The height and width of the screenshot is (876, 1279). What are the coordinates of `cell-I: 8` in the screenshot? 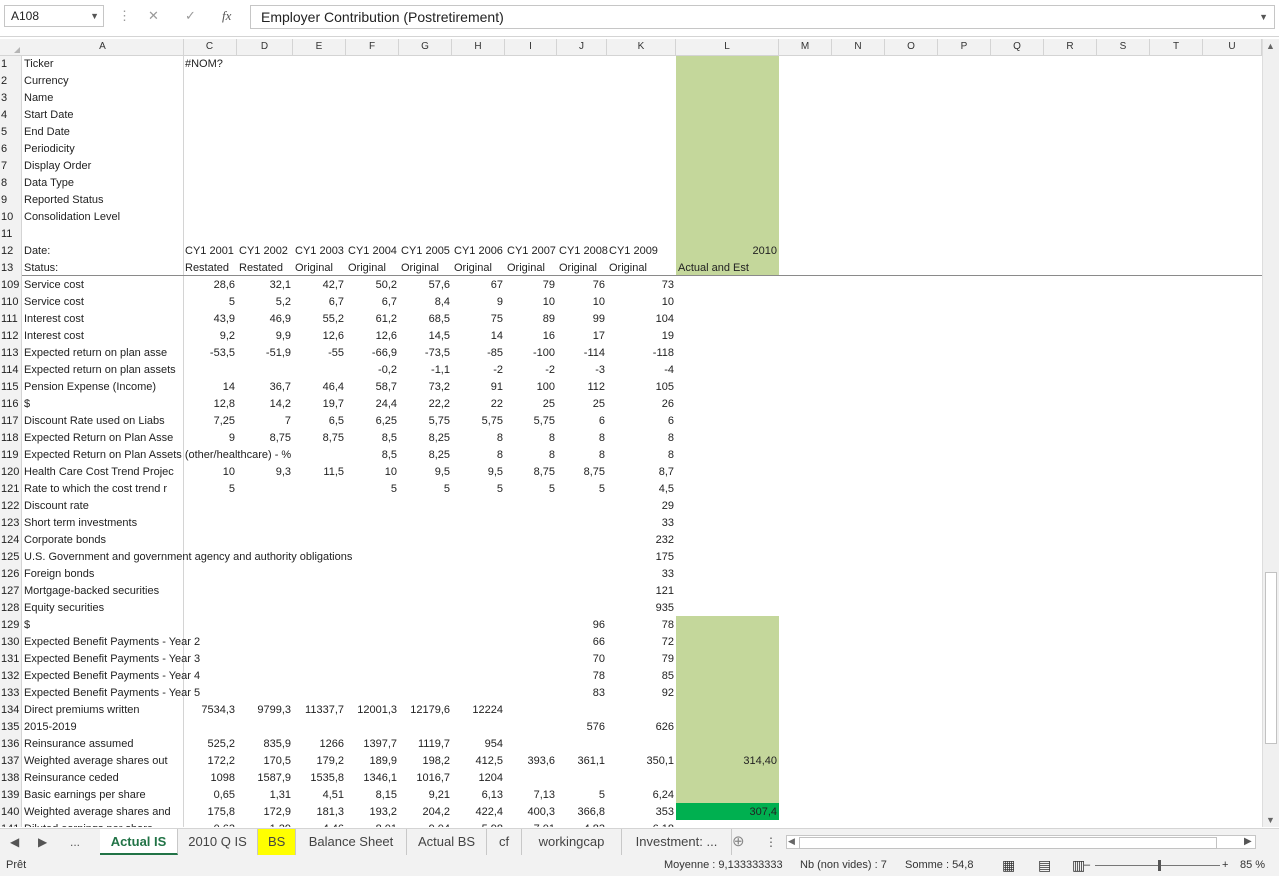 It's located at (531, 455).